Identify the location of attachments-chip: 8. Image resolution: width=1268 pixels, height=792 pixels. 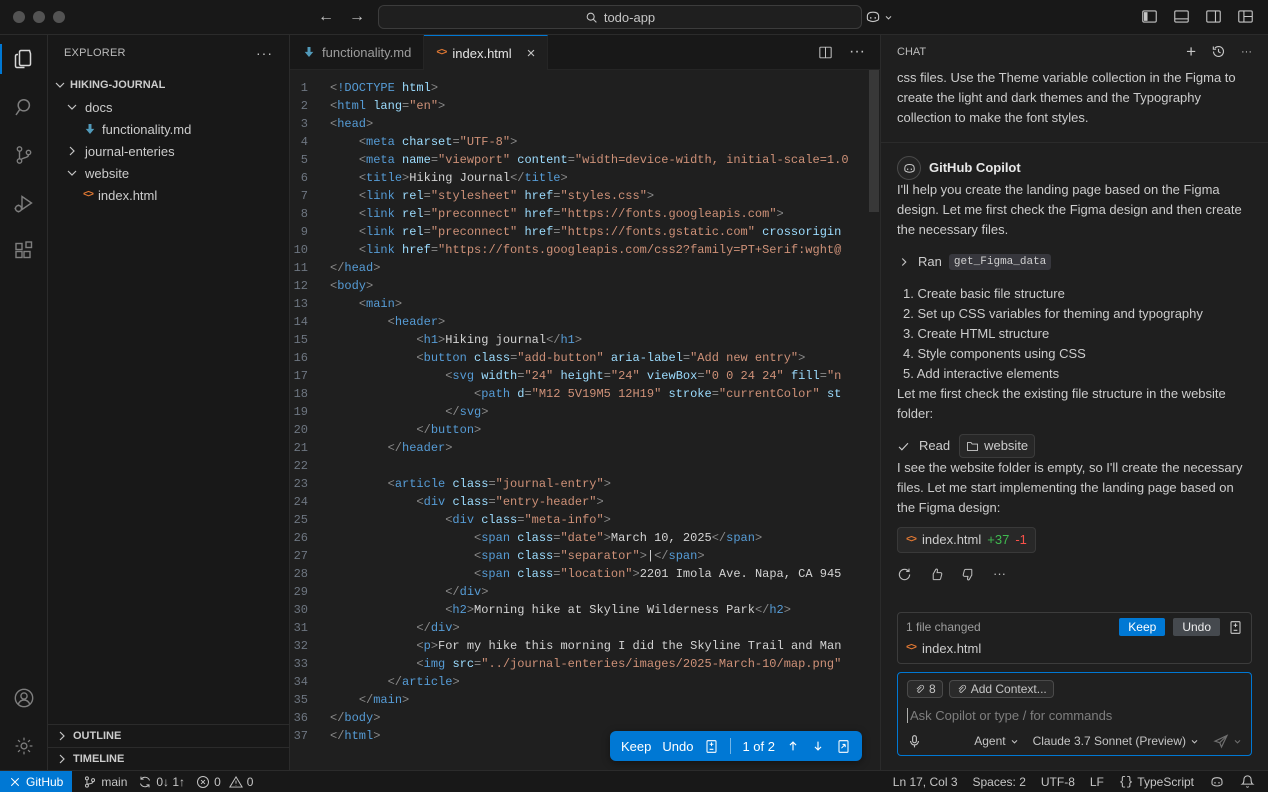
(925, 689).